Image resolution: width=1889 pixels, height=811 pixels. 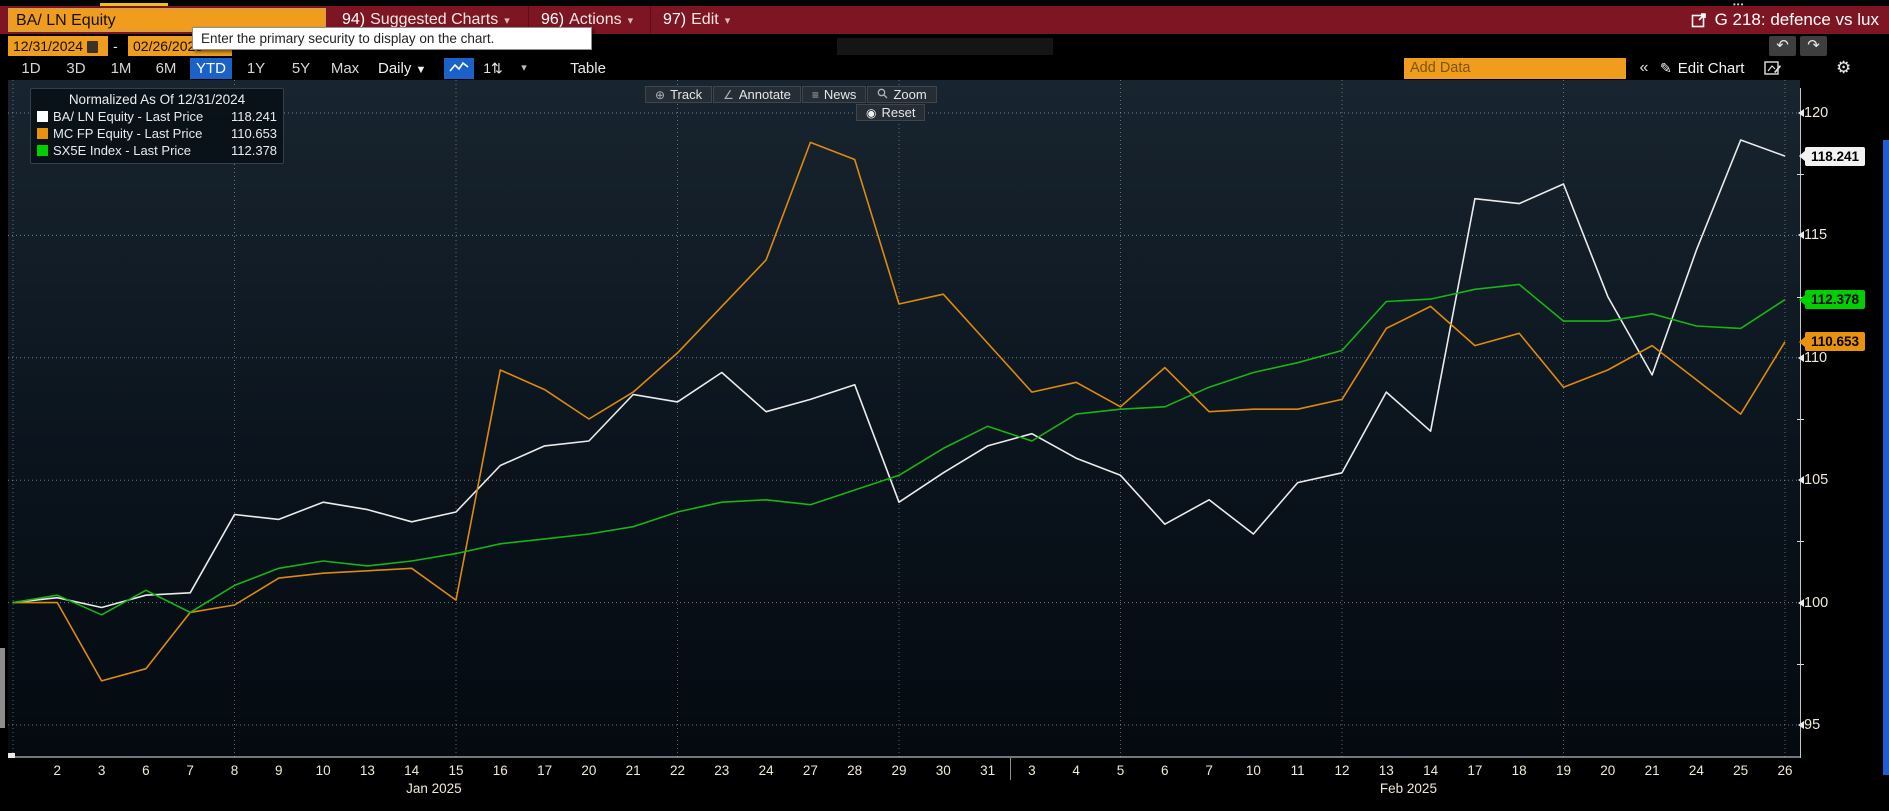 What do you see at coordinates (76, 68) in the screenshot?
I see `range-3d: 3D` at bounding box center [76, 68].